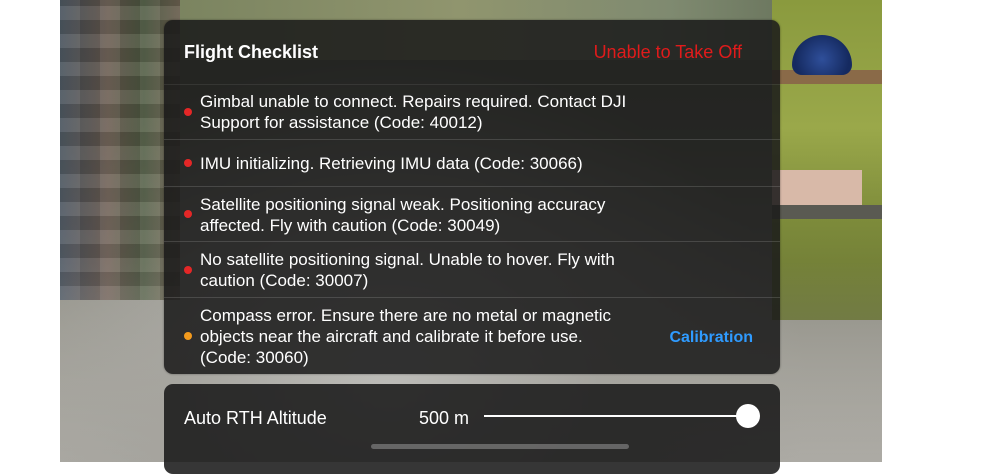 This screenshot has width=1000, height=474. What do you see at coordinates (616, 416) in the screenshot?
I see `rth-altitude-slider-track` at bounding box center [616, 416].